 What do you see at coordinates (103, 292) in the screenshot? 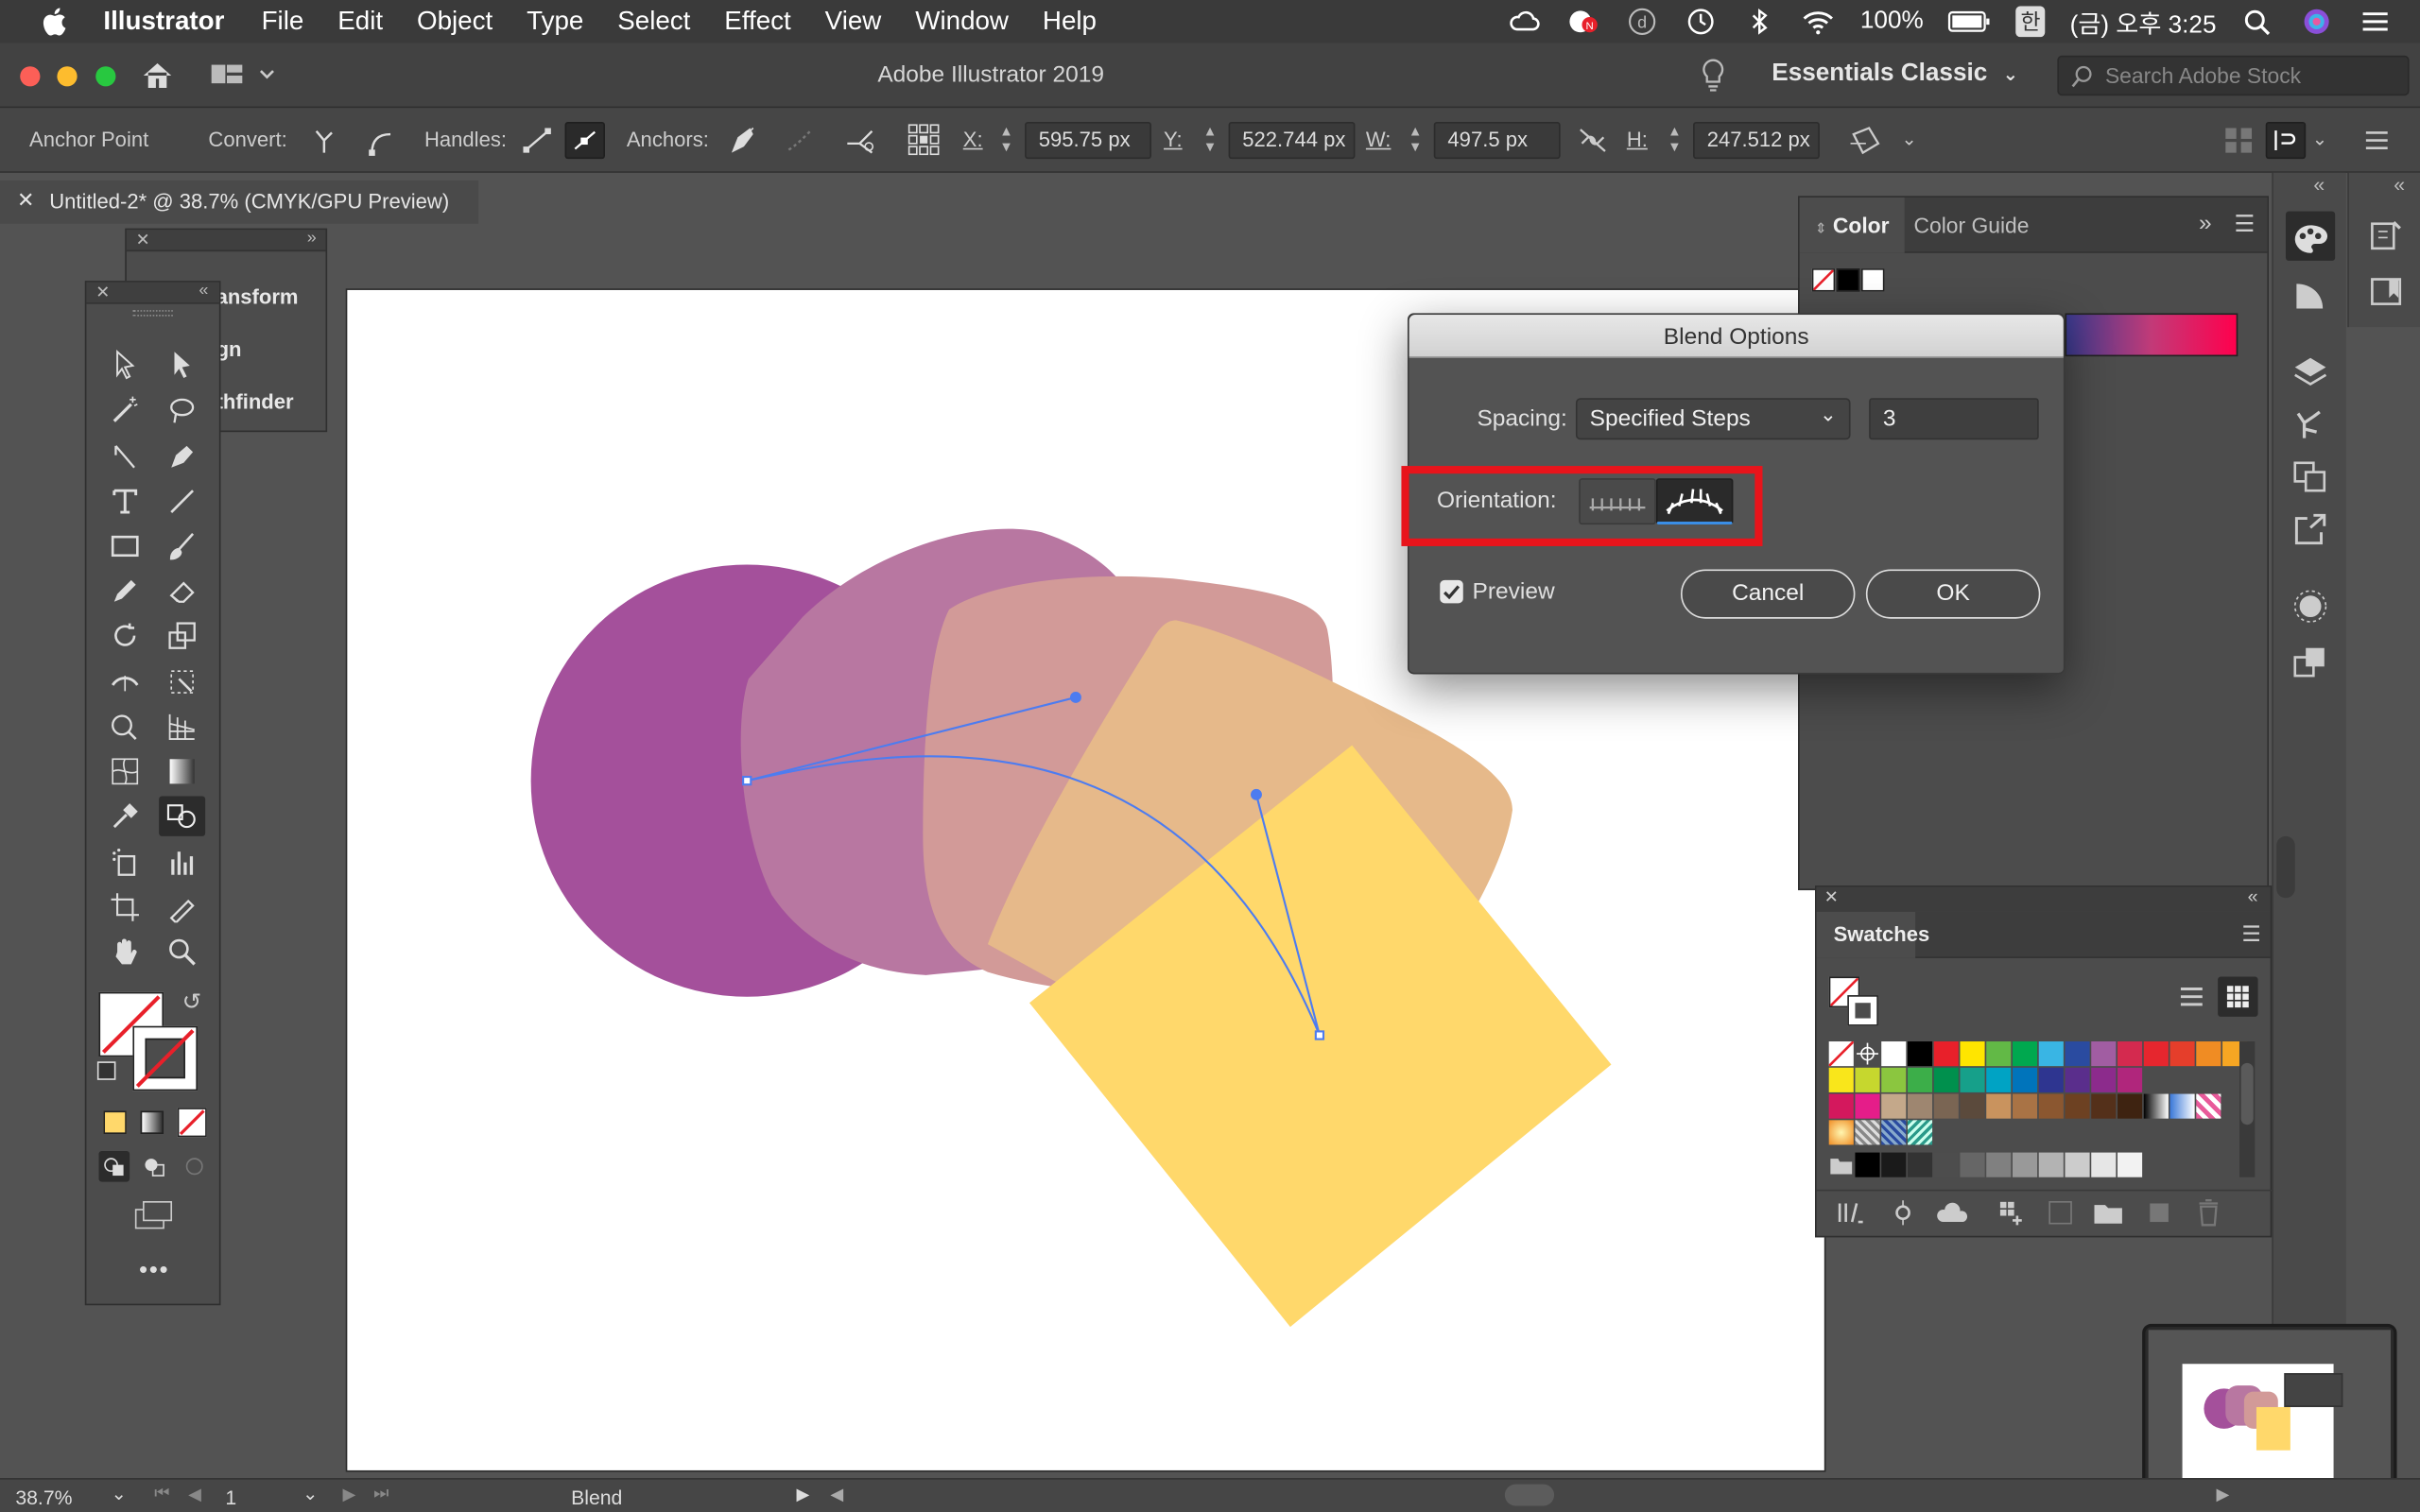
I see `close-tools-icon: ✕` at bounding box center [103, 292].